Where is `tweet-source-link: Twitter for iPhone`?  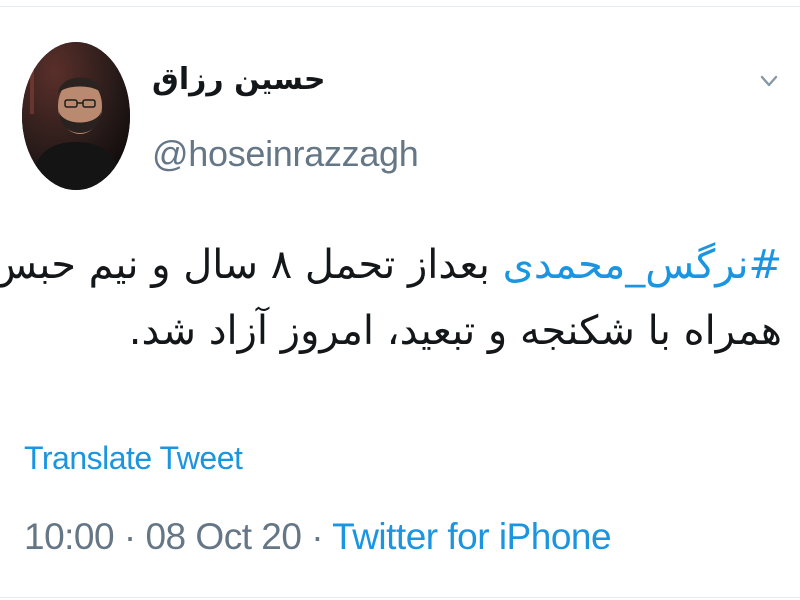
tweet-source-link: Twitter for iPhone is located at coordinates (471, 536).